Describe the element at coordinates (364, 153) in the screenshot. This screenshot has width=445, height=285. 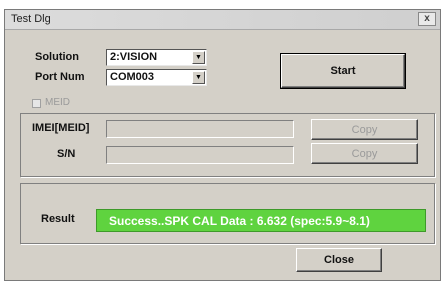
I see `sn-copy-button: Copy` at that location.